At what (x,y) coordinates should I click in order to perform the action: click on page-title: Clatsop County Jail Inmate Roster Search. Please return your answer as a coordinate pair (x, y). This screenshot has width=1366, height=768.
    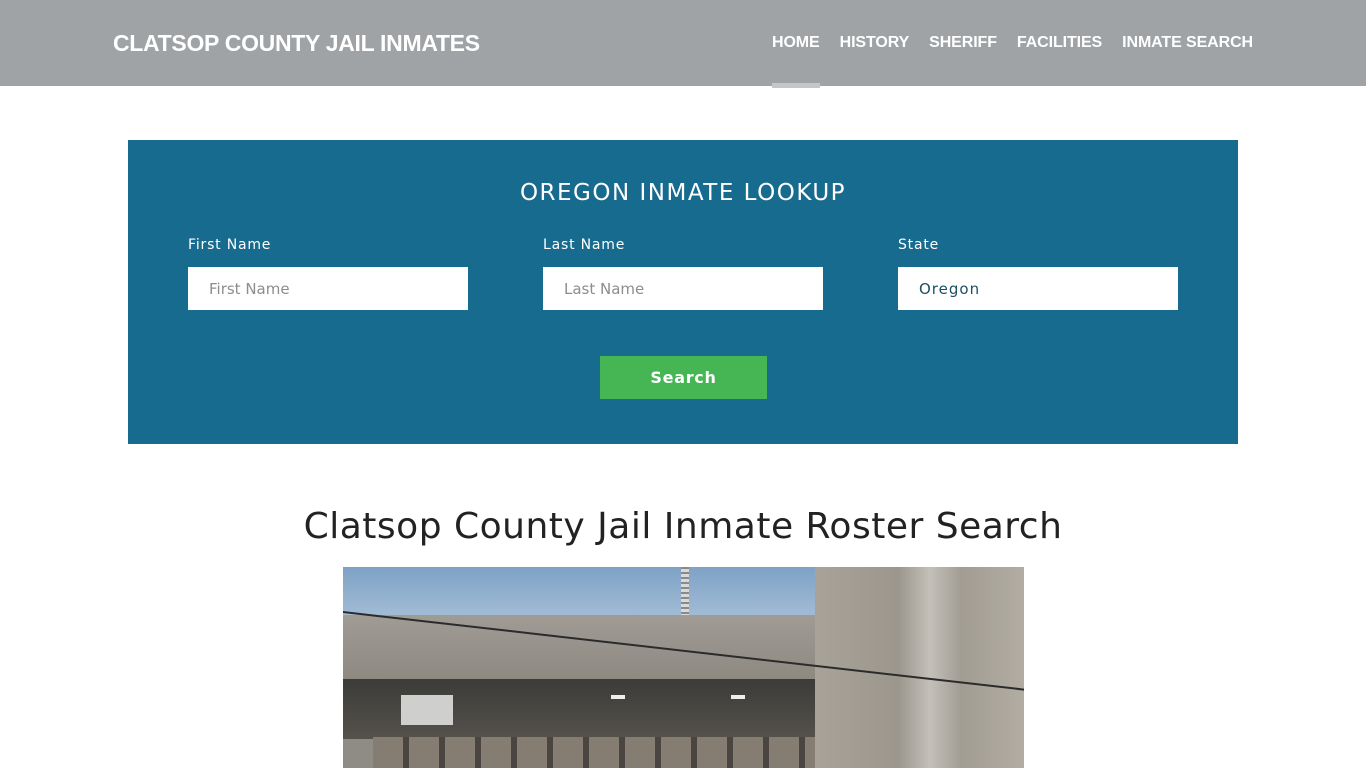
    Looking at the image, I should click on (683, 526).